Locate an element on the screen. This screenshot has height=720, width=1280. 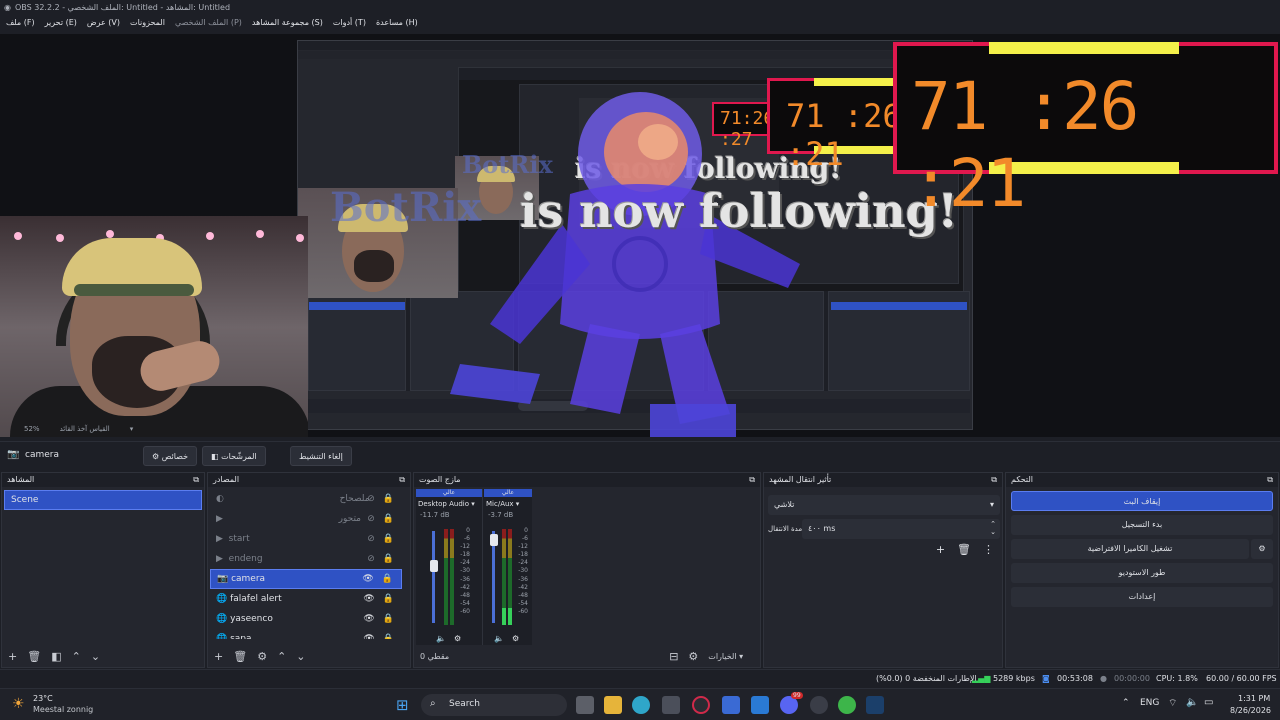
source-item: ▶ start ⊘ 🔒 is located at coordinates (306, 539).